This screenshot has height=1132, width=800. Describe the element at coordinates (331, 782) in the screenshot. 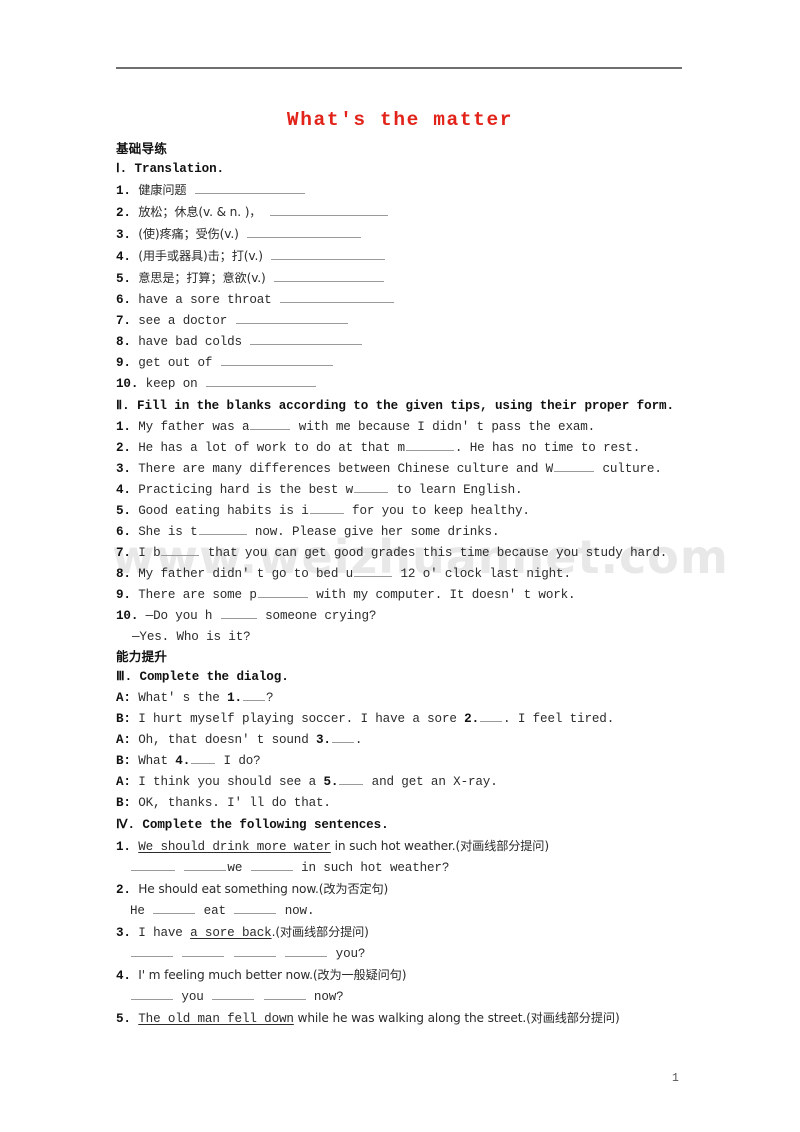

I see `blank-number: 5.` at that location.